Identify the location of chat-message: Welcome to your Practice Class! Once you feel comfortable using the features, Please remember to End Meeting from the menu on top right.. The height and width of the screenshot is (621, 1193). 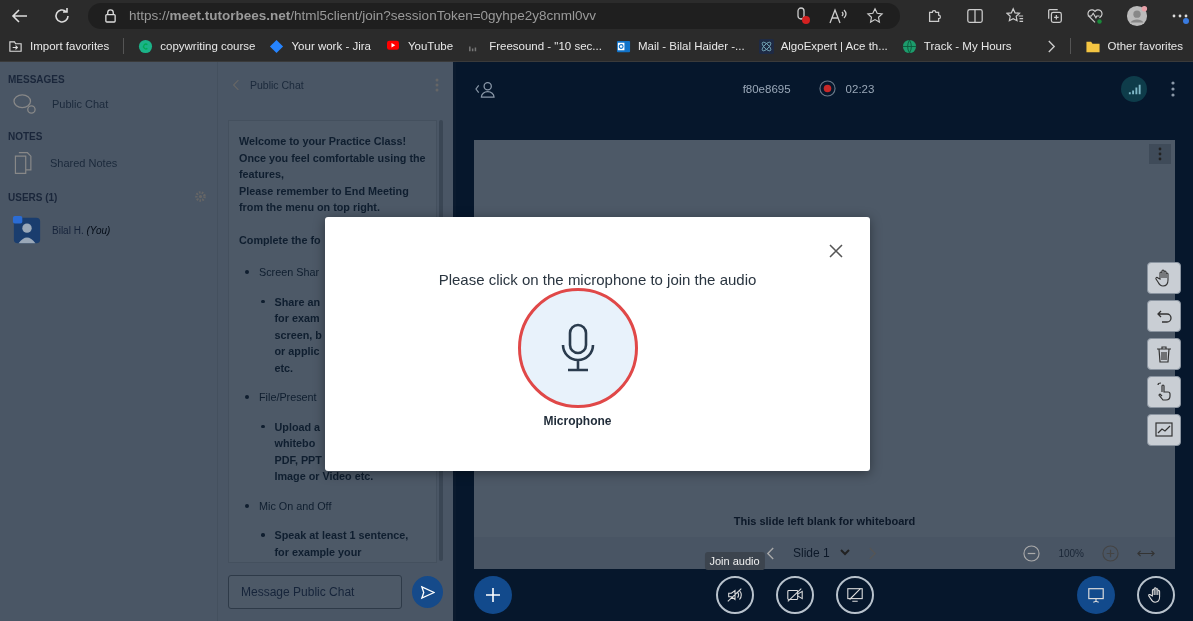
(333, 174).